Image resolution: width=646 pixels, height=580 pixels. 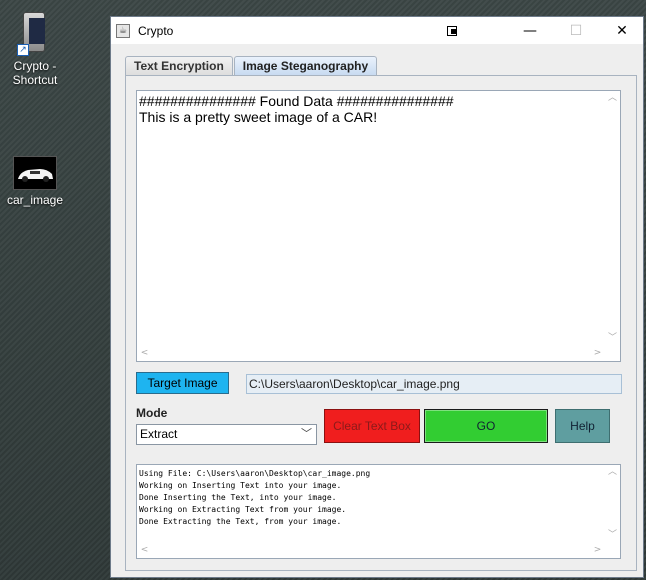 What do you see at coordinates (35, 200) in the screenshot?
I see `desktop-icon-label: car_image` at bounding box center [35, 200].